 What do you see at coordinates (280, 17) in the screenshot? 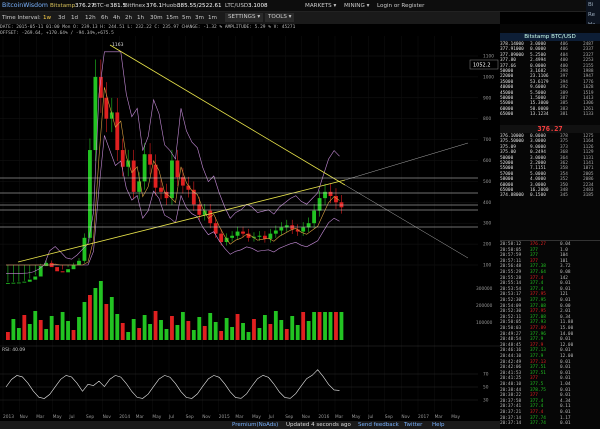
I see `tools-menu-button: TOOLS ▾` at bounding box center [280, 17].